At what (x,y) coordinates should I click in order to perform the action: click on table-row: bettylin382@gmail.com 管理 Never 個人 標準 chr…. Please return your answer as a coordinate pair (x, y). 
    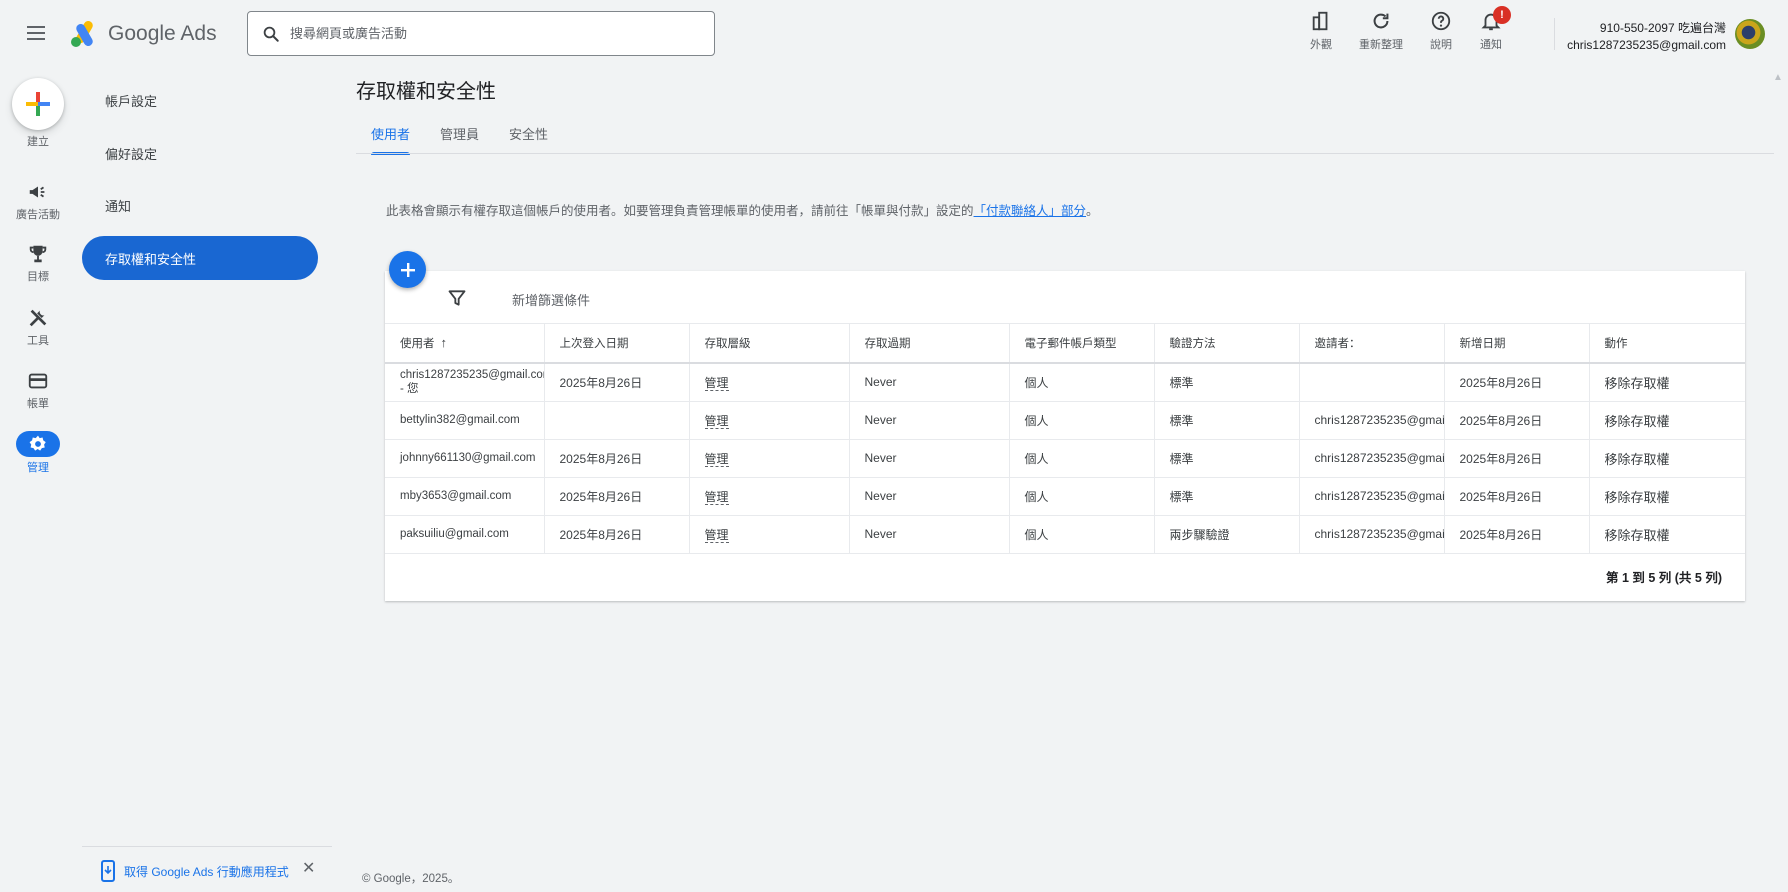
    Looking at the image, I should click on (1065, 420).